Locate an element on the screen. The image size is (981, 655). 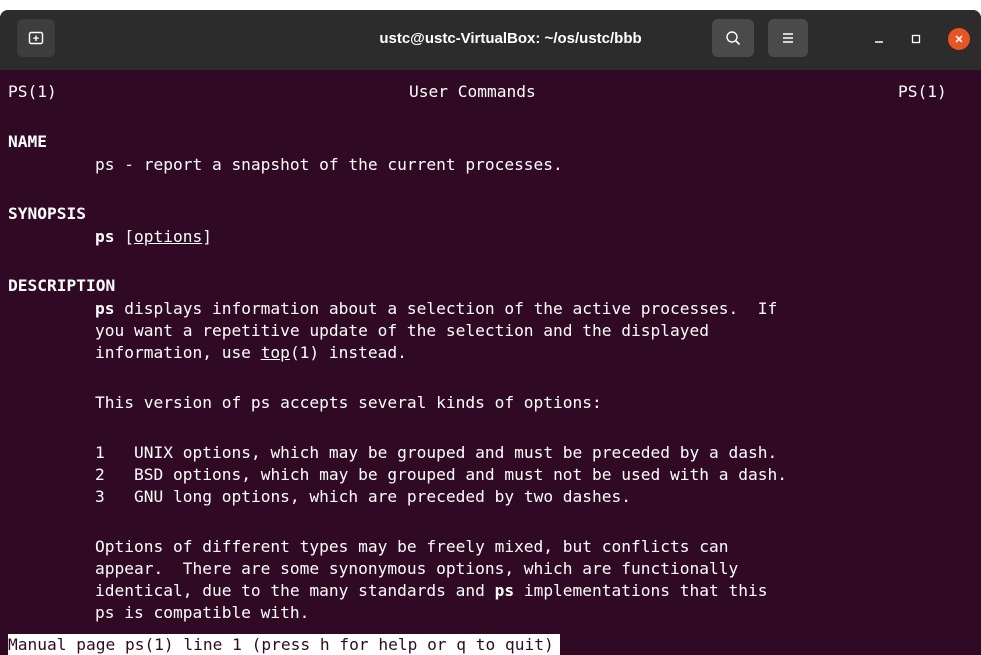
minimize-button is located at coordinates (879, 39).